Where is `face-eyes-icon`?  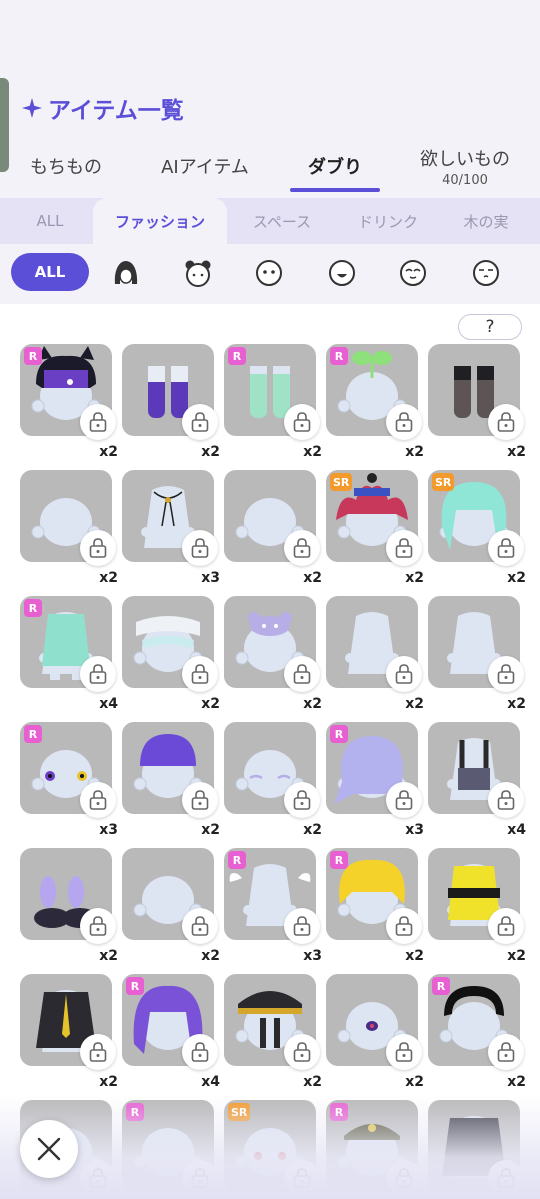 face-eyes-icon is located at coordinates (269, 273).